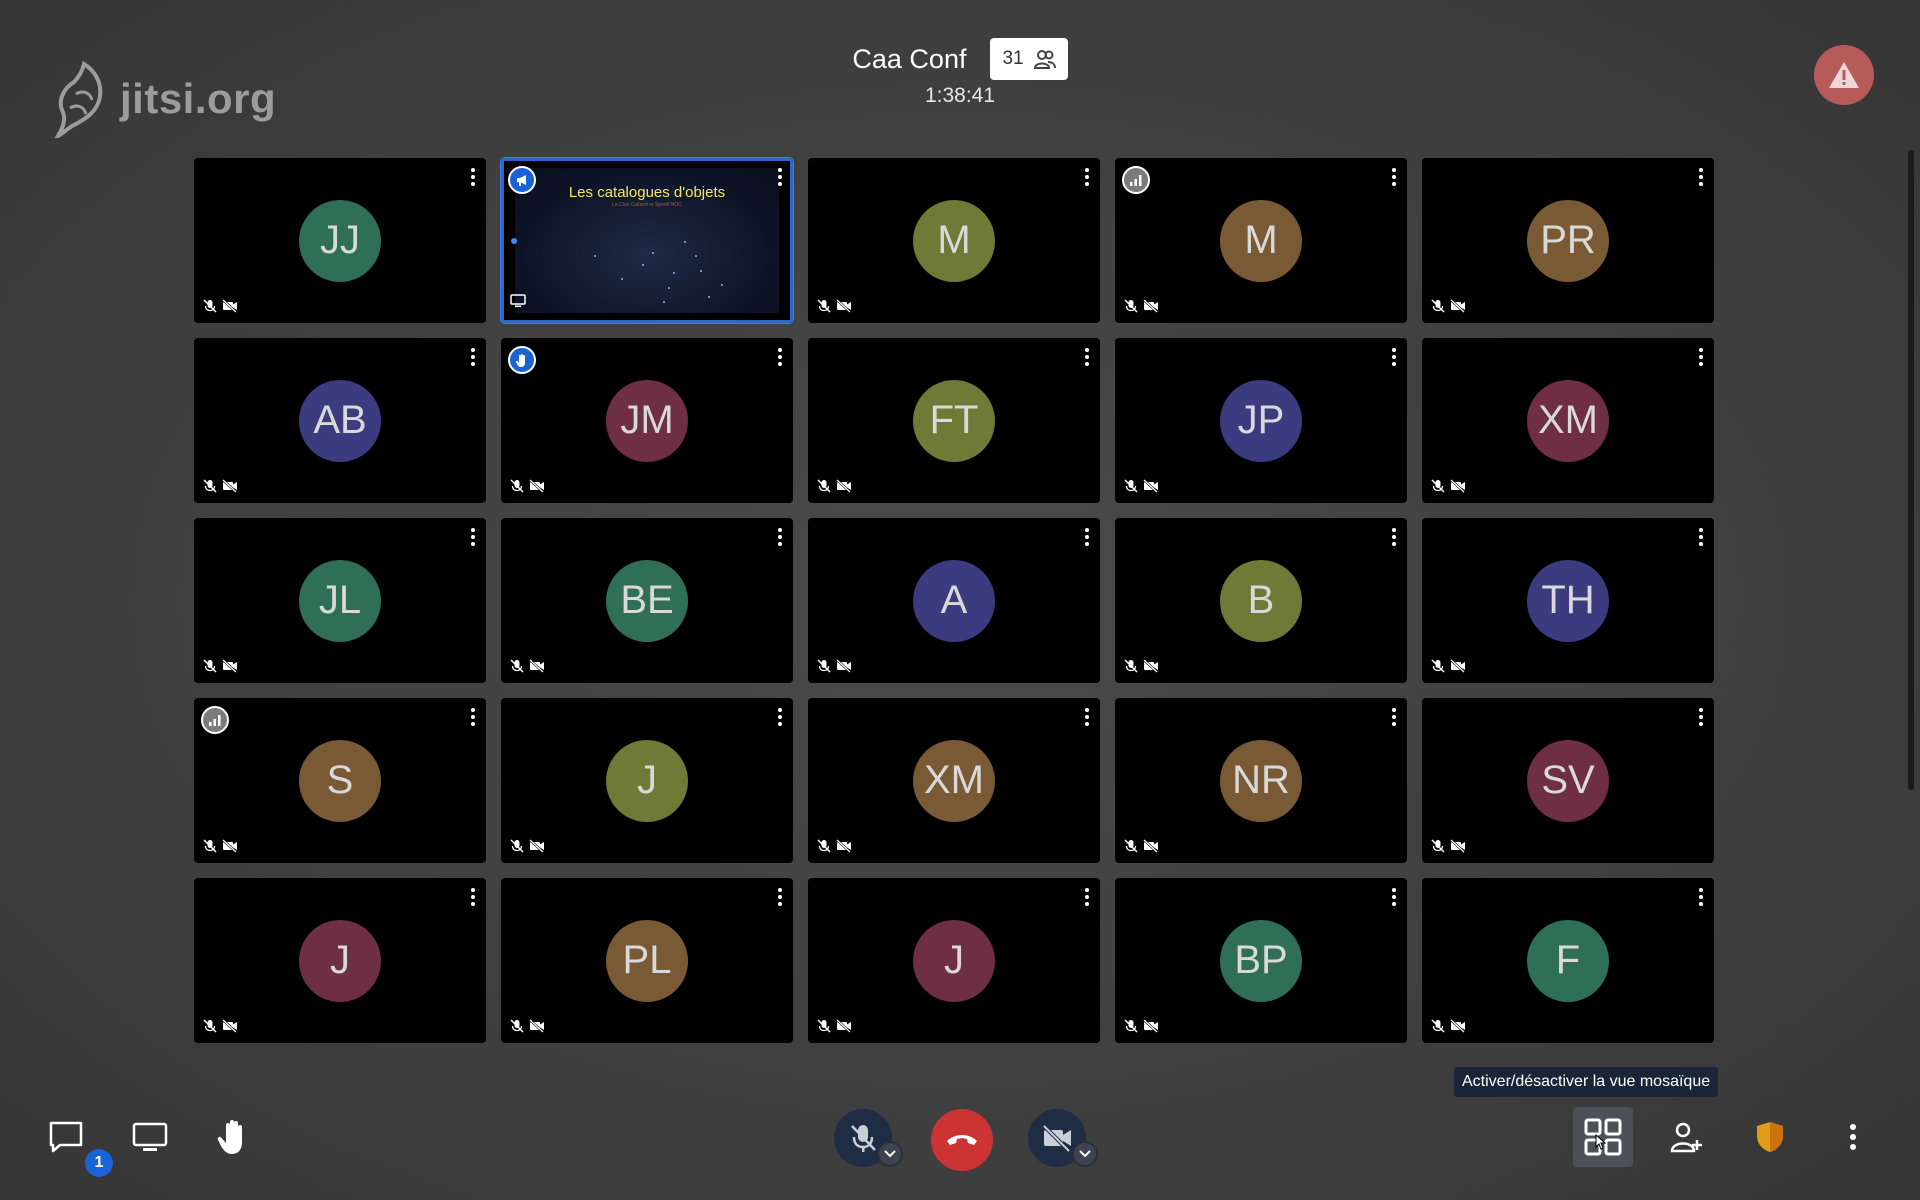 This screenshot has height=1200, width=1920. Describe the element at coordinates (1013, 58) in the screenshot. I see `participants-count: 31` at that location.